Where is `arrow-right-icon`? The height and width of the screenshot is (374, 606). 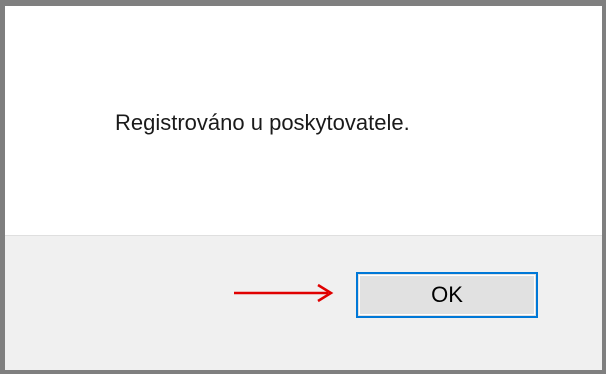 arrow-right-icon is located at coordinates (284, 293).